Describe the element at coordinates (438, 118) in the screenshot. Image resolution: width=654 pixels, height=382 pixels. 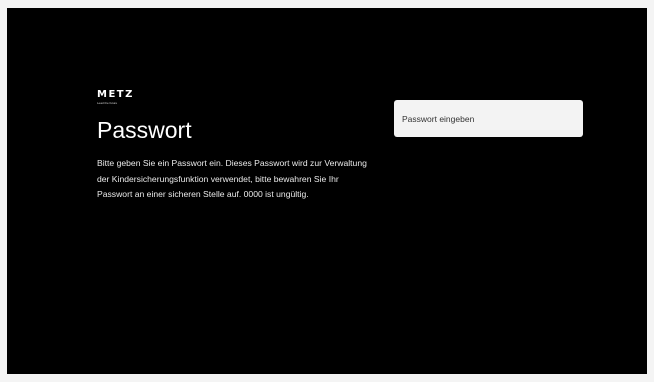
I see `password-input-placeholder: Passwort eingeben` at that location.